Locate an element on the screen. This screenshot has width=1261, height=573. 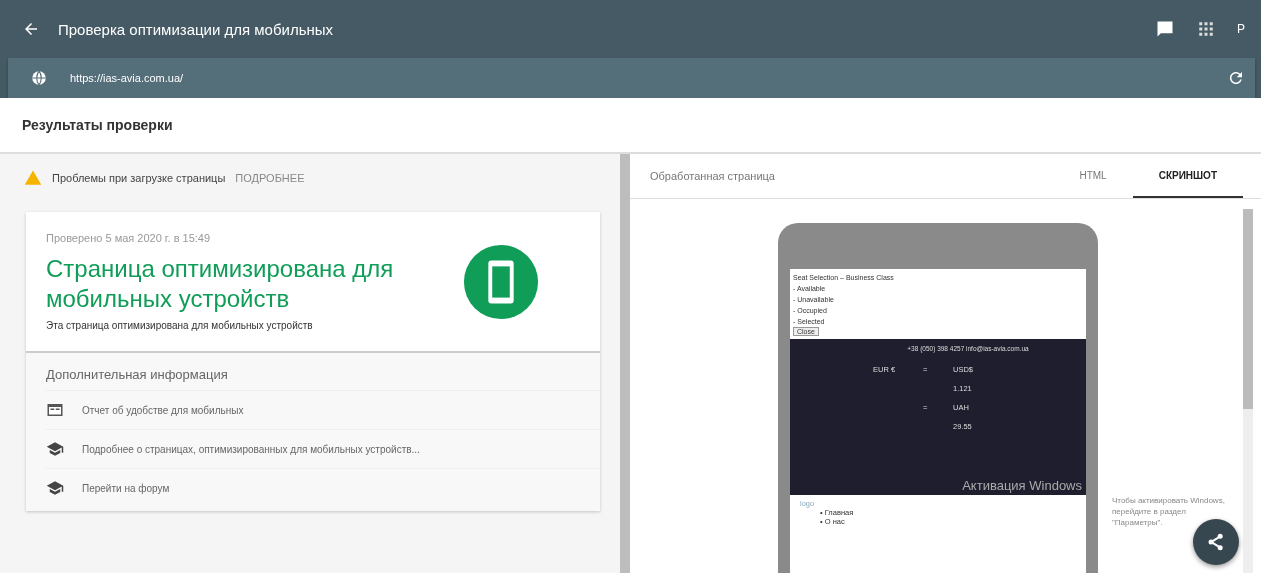
warning-icon is located at coordinates (33, 178).